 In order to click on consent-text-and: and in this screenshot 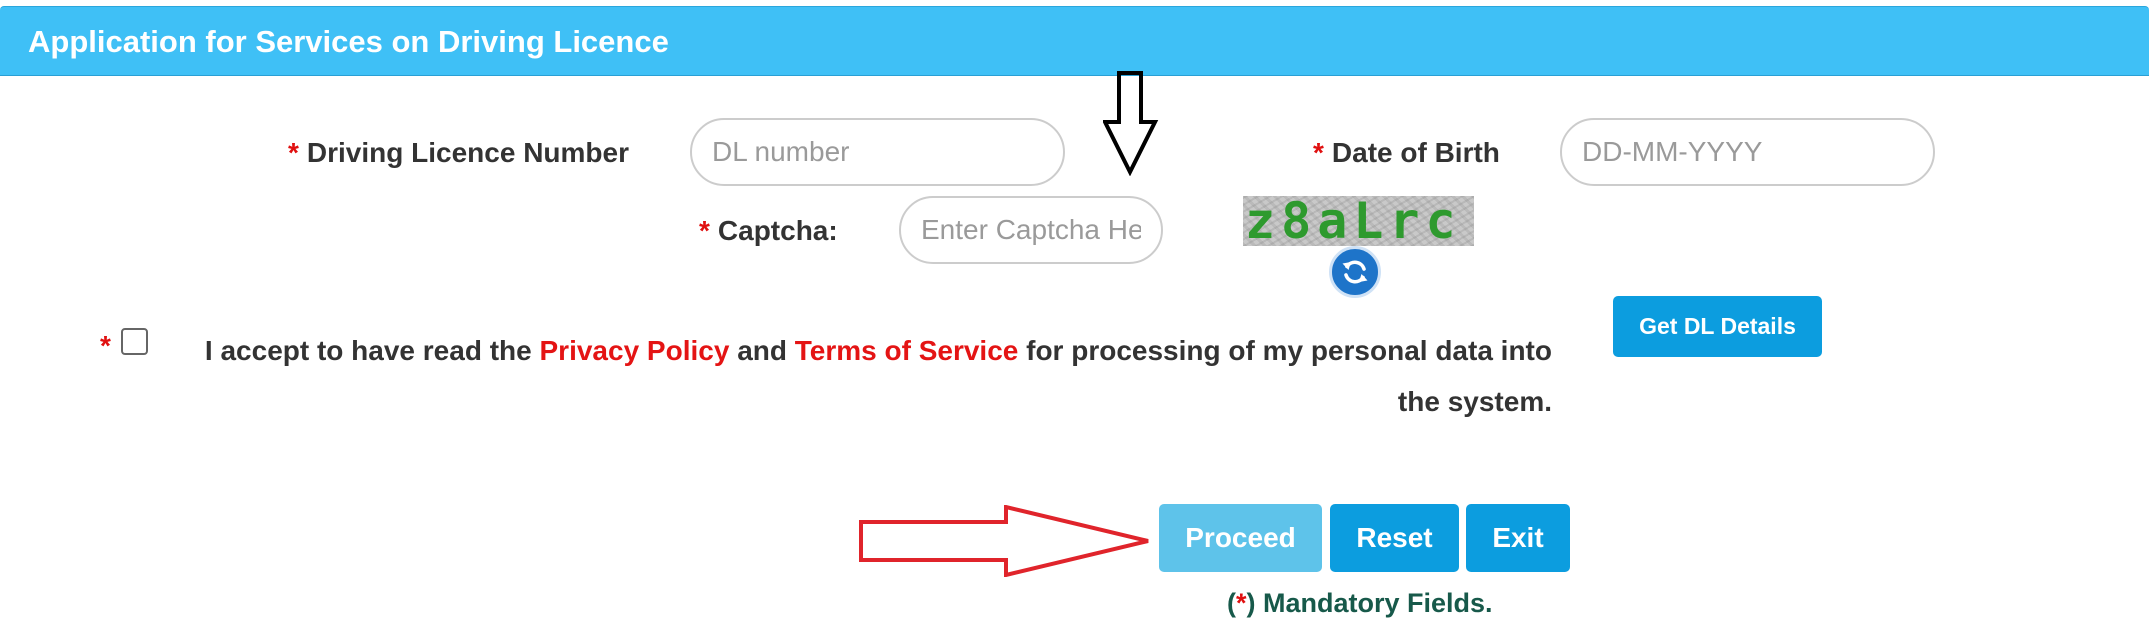, I will do `click(762, 350)`.